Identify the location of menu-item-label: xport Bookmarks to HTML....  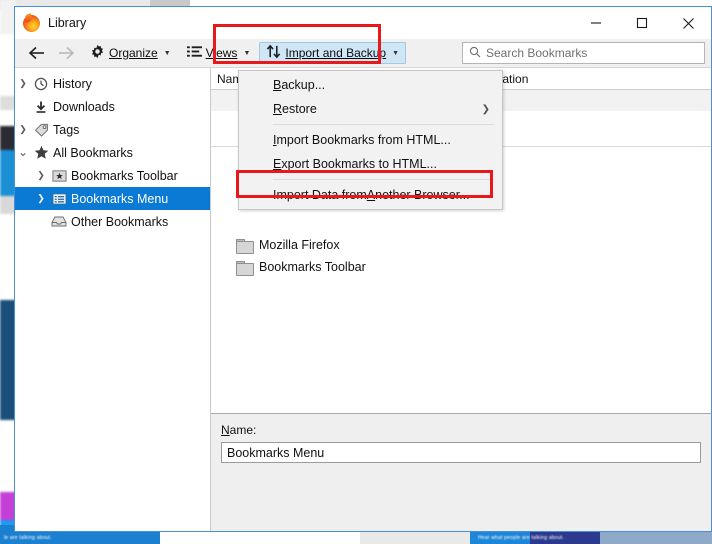
(359, 164).